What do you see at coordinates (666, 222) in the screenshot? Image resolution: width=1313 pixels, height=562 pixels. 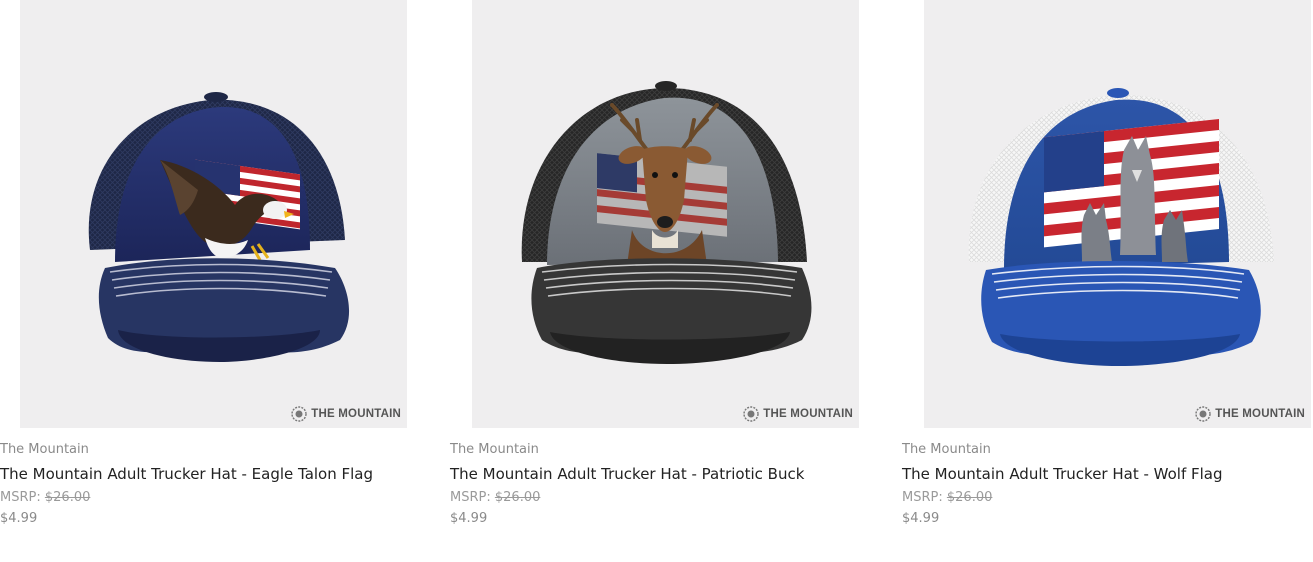 I see `buck-hat-image` at bounding box center [666, 222].